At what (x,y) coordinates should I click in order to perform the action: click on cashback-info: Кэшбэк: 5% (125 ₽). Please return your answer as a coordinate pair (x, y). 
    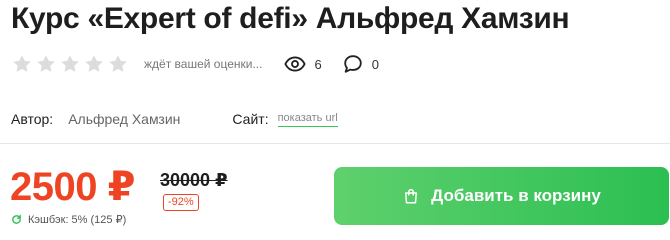
    Looking at the image, I should click on (68, 219).